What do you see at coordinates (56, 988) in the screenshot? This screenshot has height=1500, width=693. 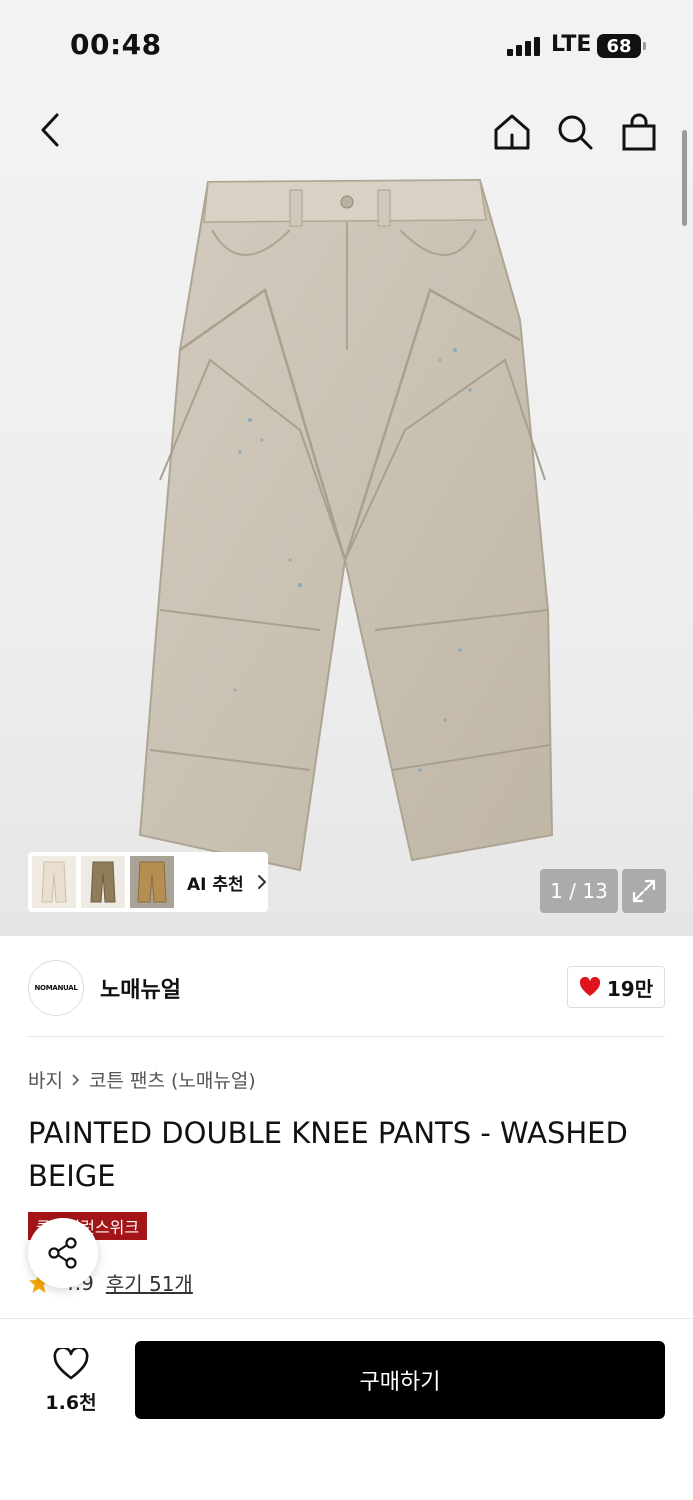 I see `brand-logo: NOMANUAL` at bounding box center [56, 988].